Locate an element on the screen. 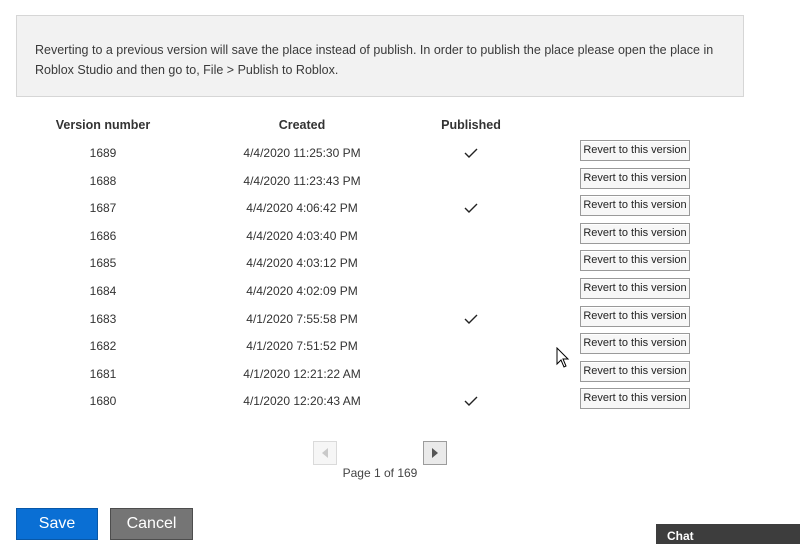 The height and width of the screenshot is (544, 800). chat-label: Chat is located at coordinates (680, 536).